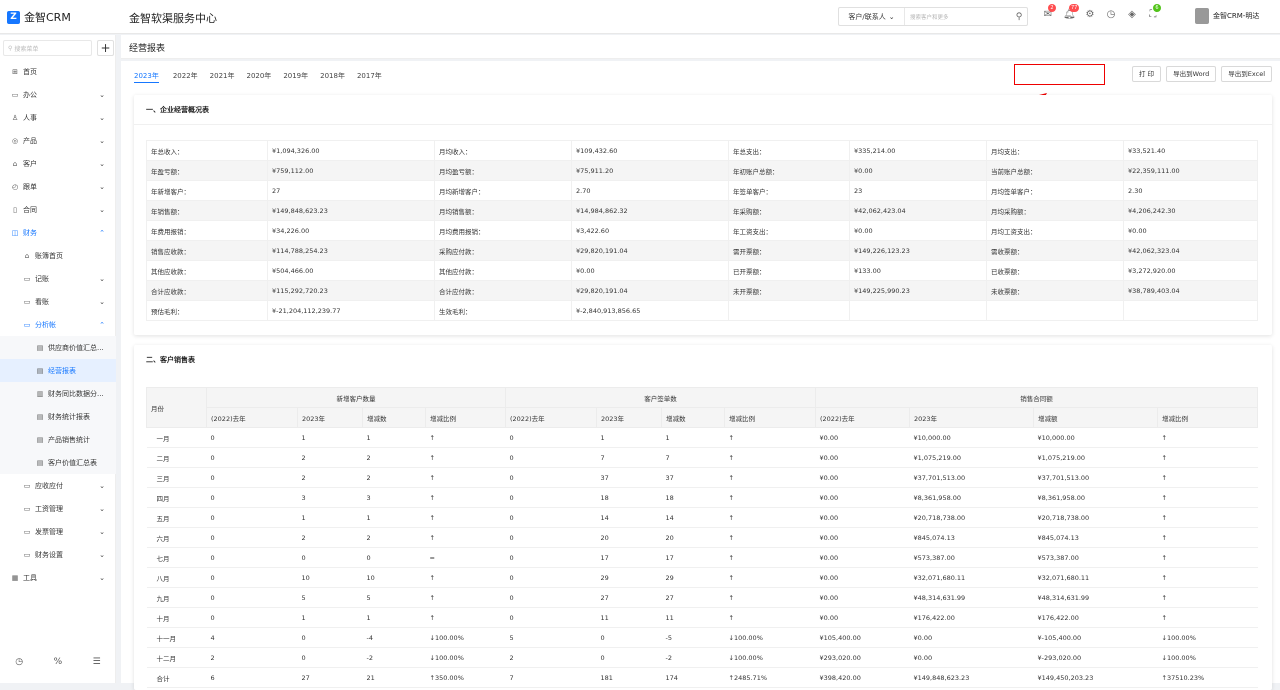  Describe the element at coordinates (330, 497) in the screenshot. I see `table-cell: 3` at that location.